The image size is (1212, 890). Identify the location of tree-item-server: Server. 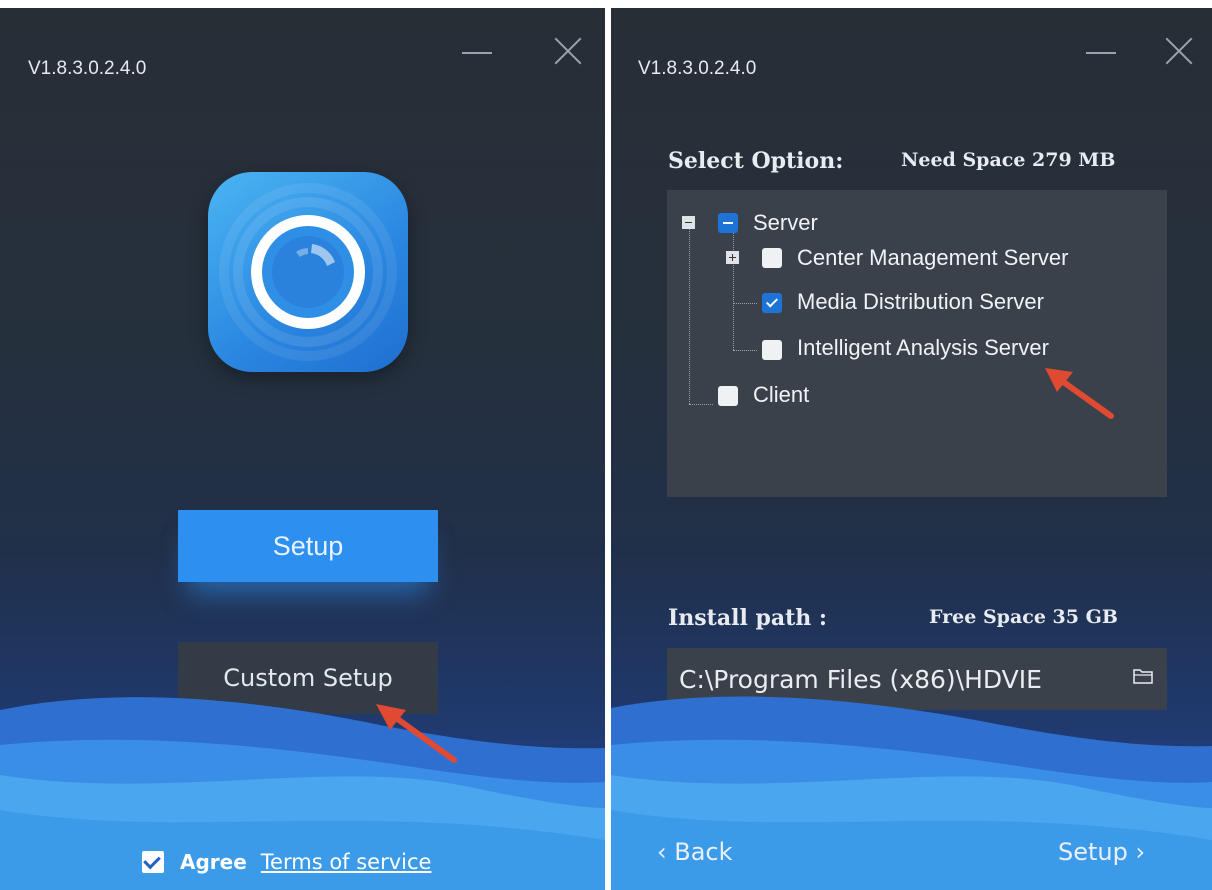
(785, 223).